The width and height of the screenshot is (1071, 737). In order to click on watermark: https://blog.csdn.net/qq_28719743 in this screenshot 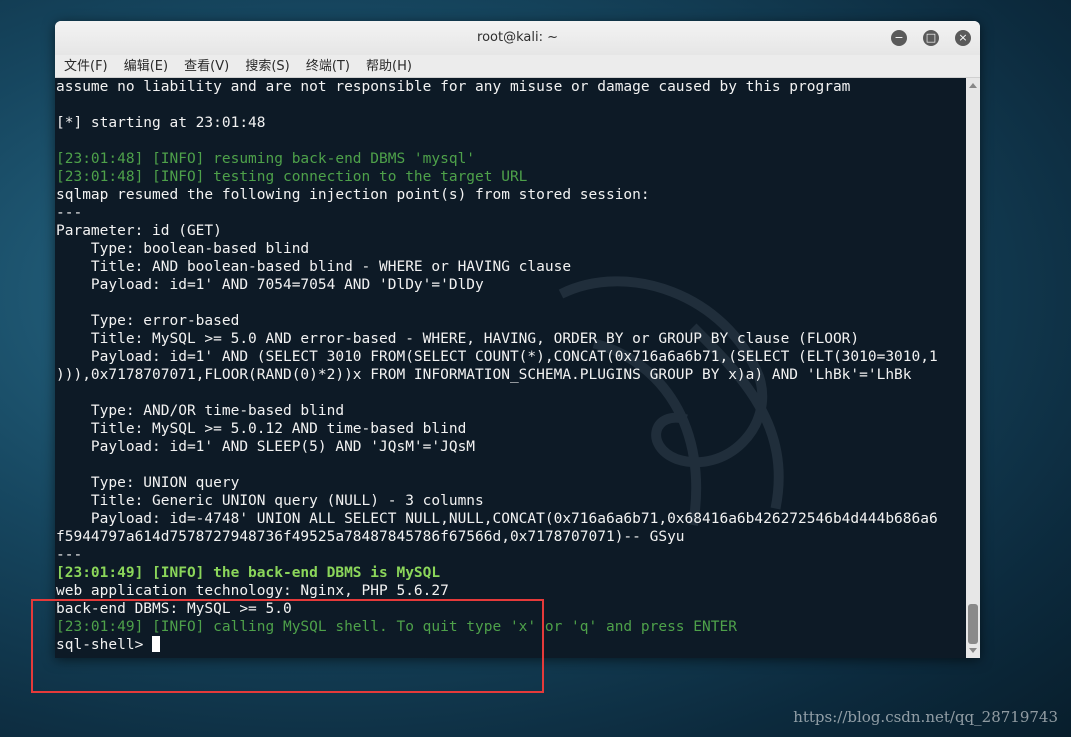, I will do `click(925, 717)`.